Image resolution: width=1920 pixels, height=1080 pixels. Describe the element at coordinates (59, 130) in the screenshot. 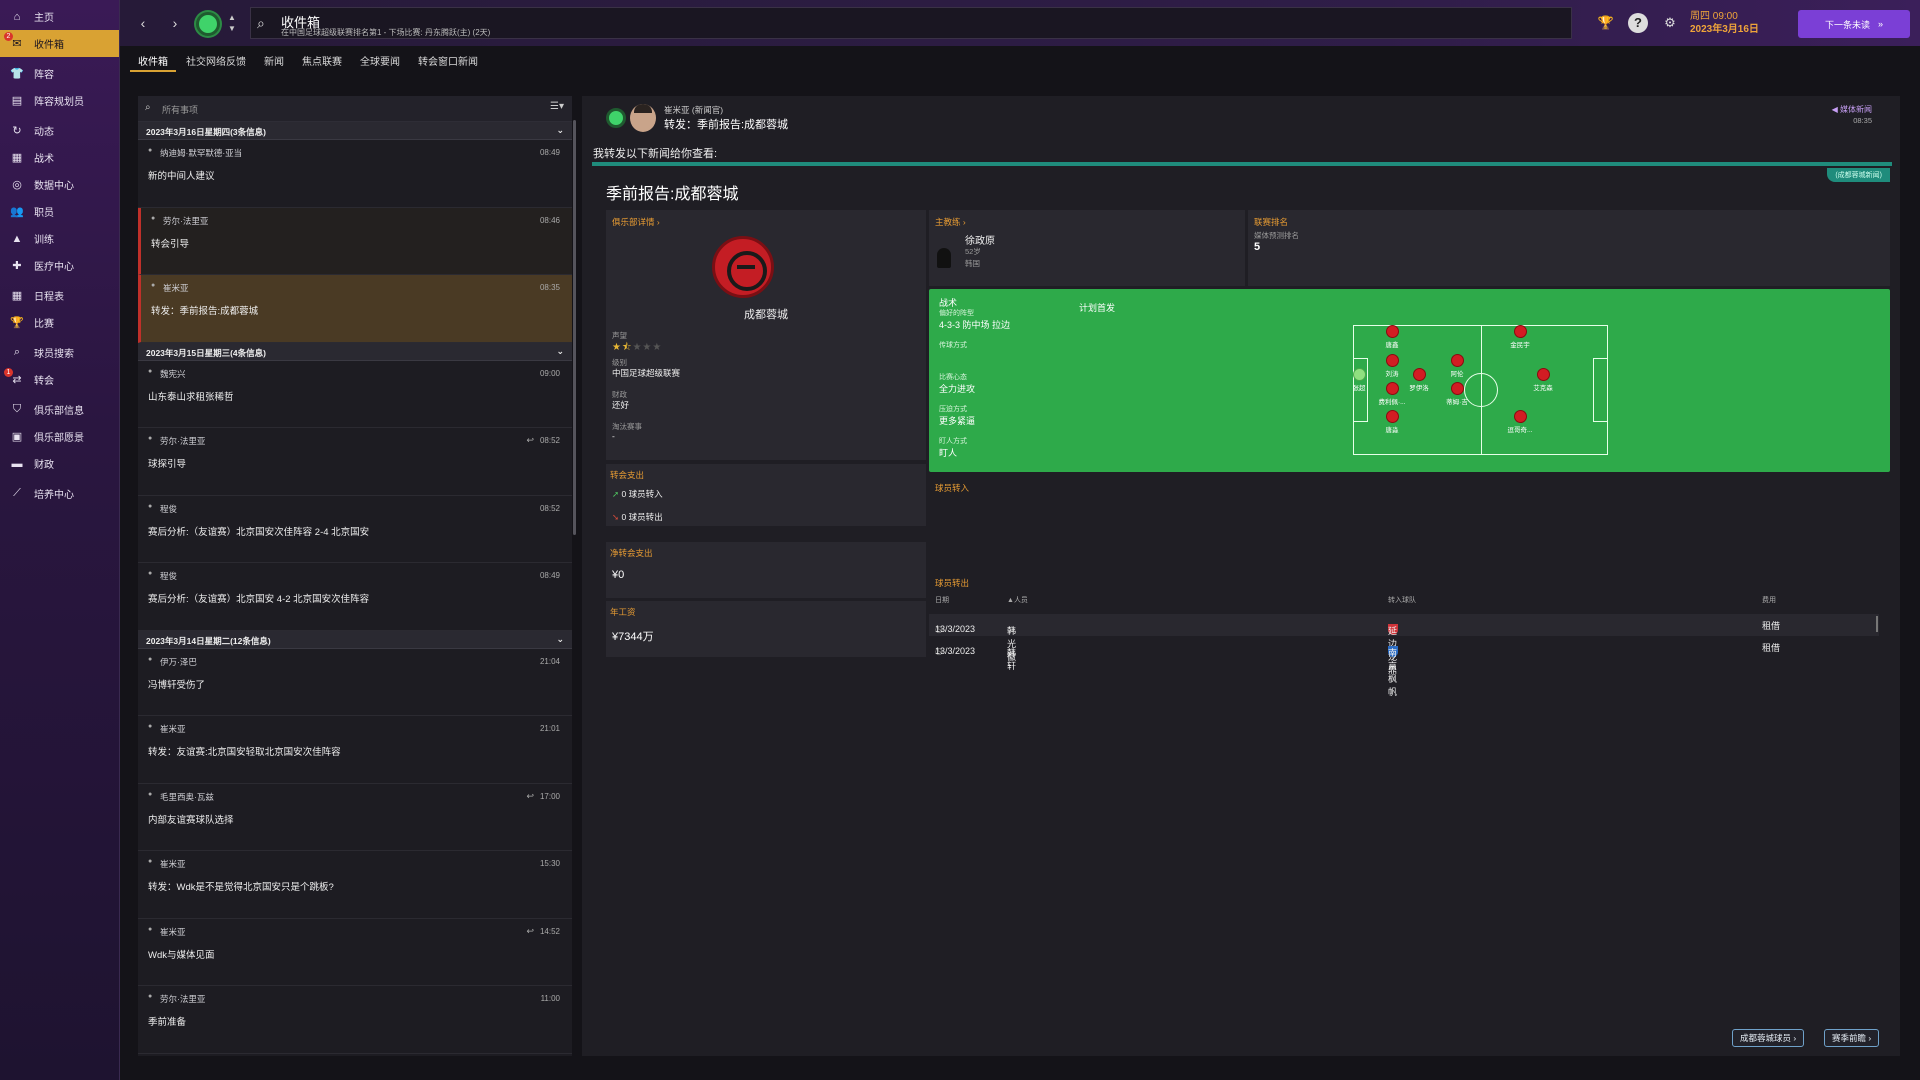

I see `sidebar-item-4: ↻ 动态` at that location.